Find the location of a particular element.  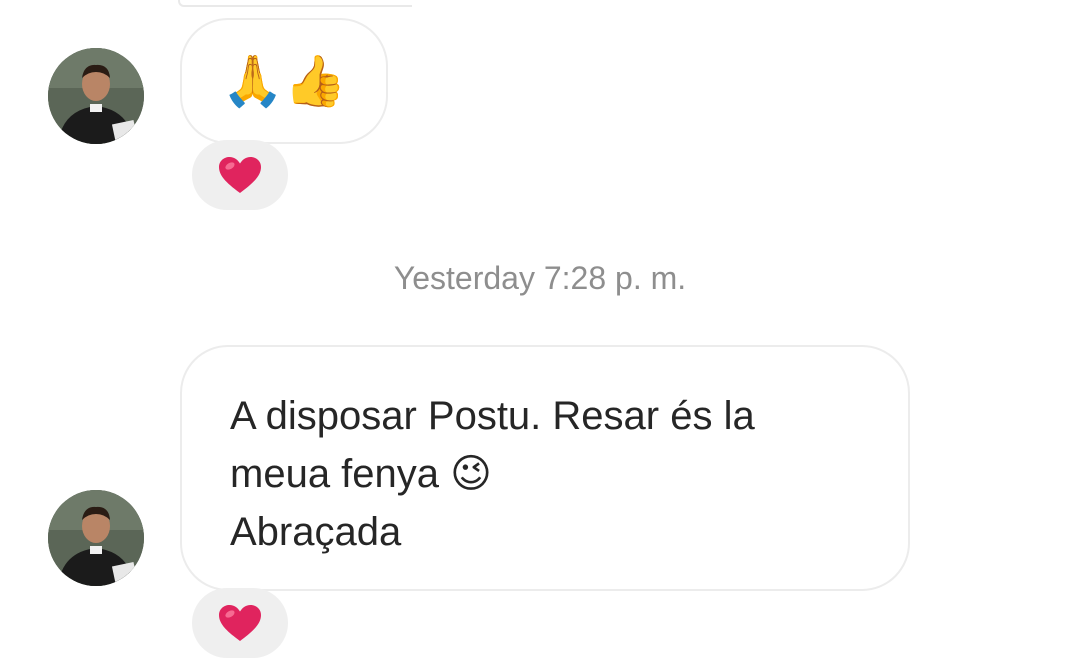

message-bubble: 🙏👍 is located at coordinates (284, 81).